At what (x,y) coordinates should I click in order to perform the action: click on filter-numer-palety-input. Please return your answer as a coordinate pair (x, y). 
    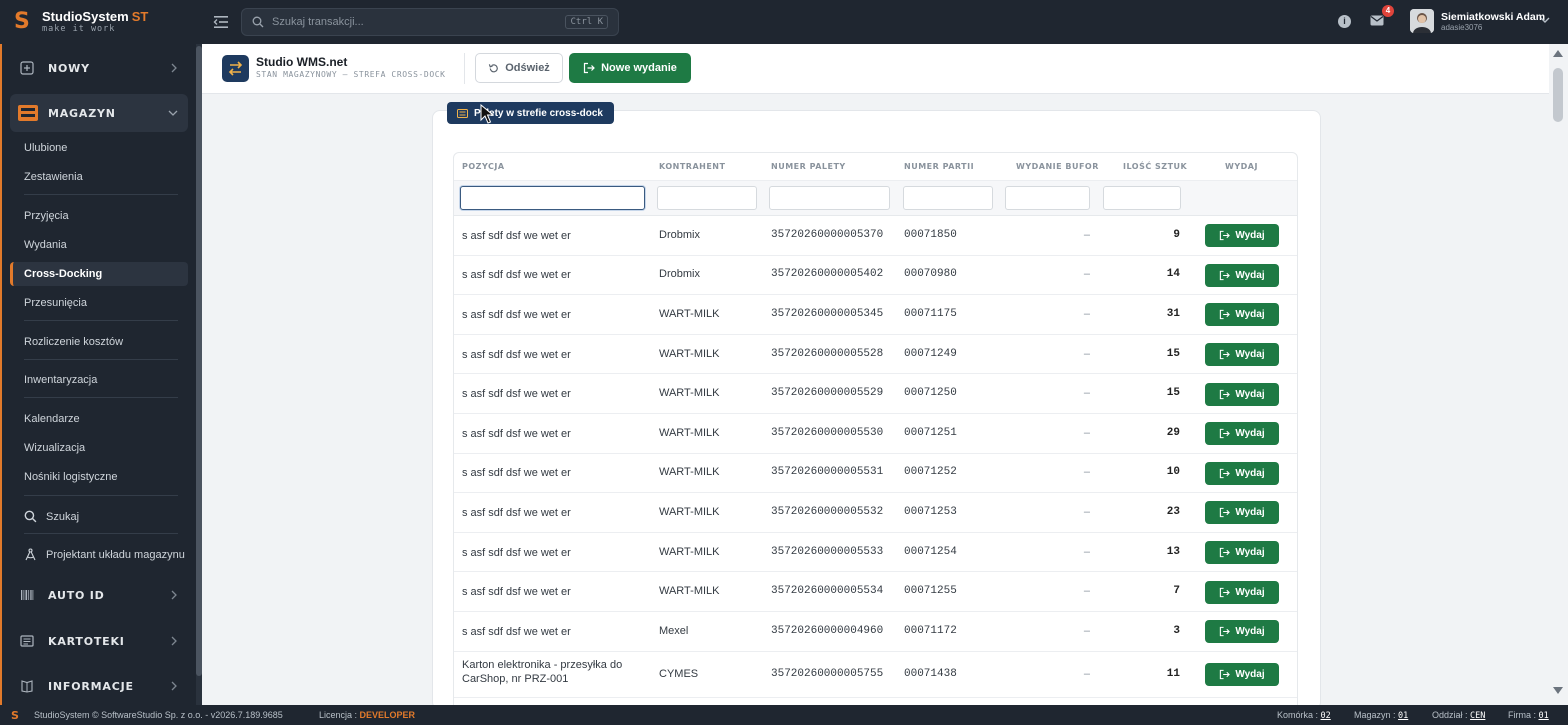
    Looking at the image, I should click on (829, 198).